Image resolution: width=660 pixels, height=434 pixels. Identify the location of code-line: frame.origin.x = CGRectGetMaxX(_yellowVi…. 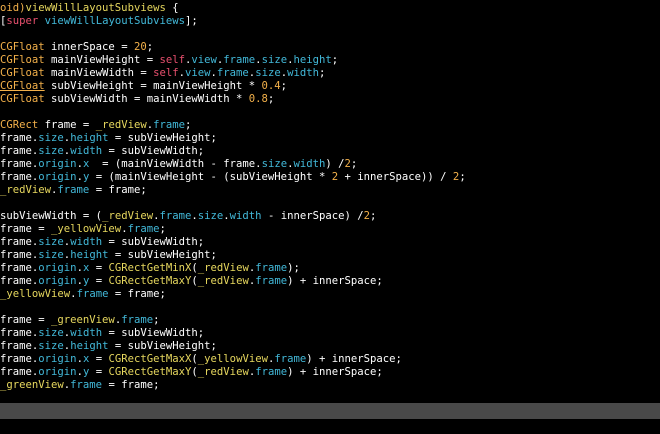
(330, 359).